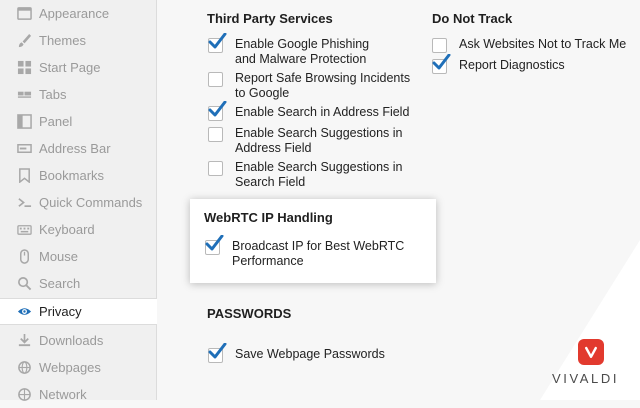  Describe the element at coordinates (24, 284) in the screenshot. I see `search-icon` at that location.